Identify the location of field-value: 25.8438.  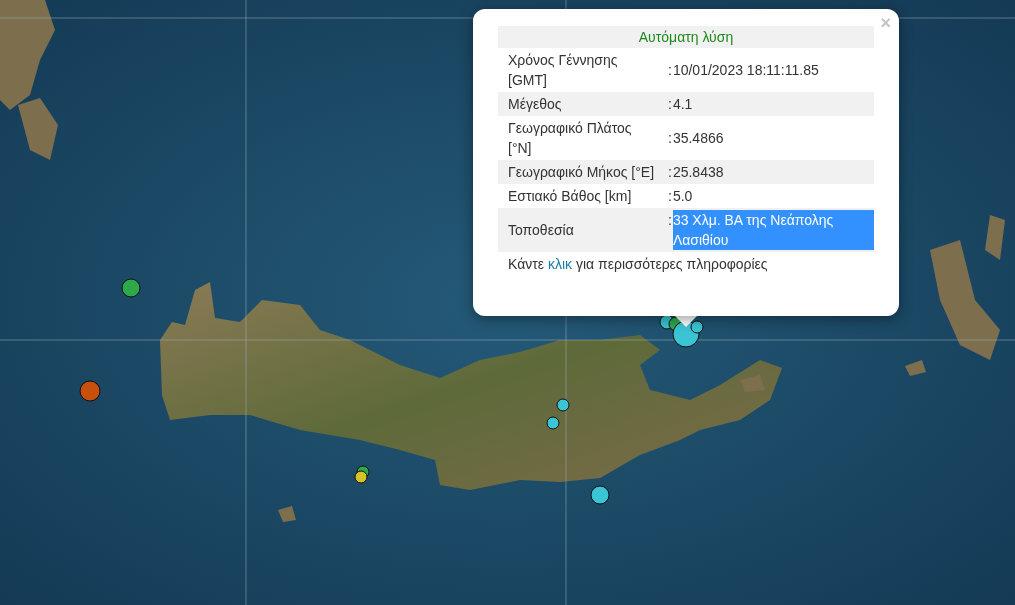
(698, 172).